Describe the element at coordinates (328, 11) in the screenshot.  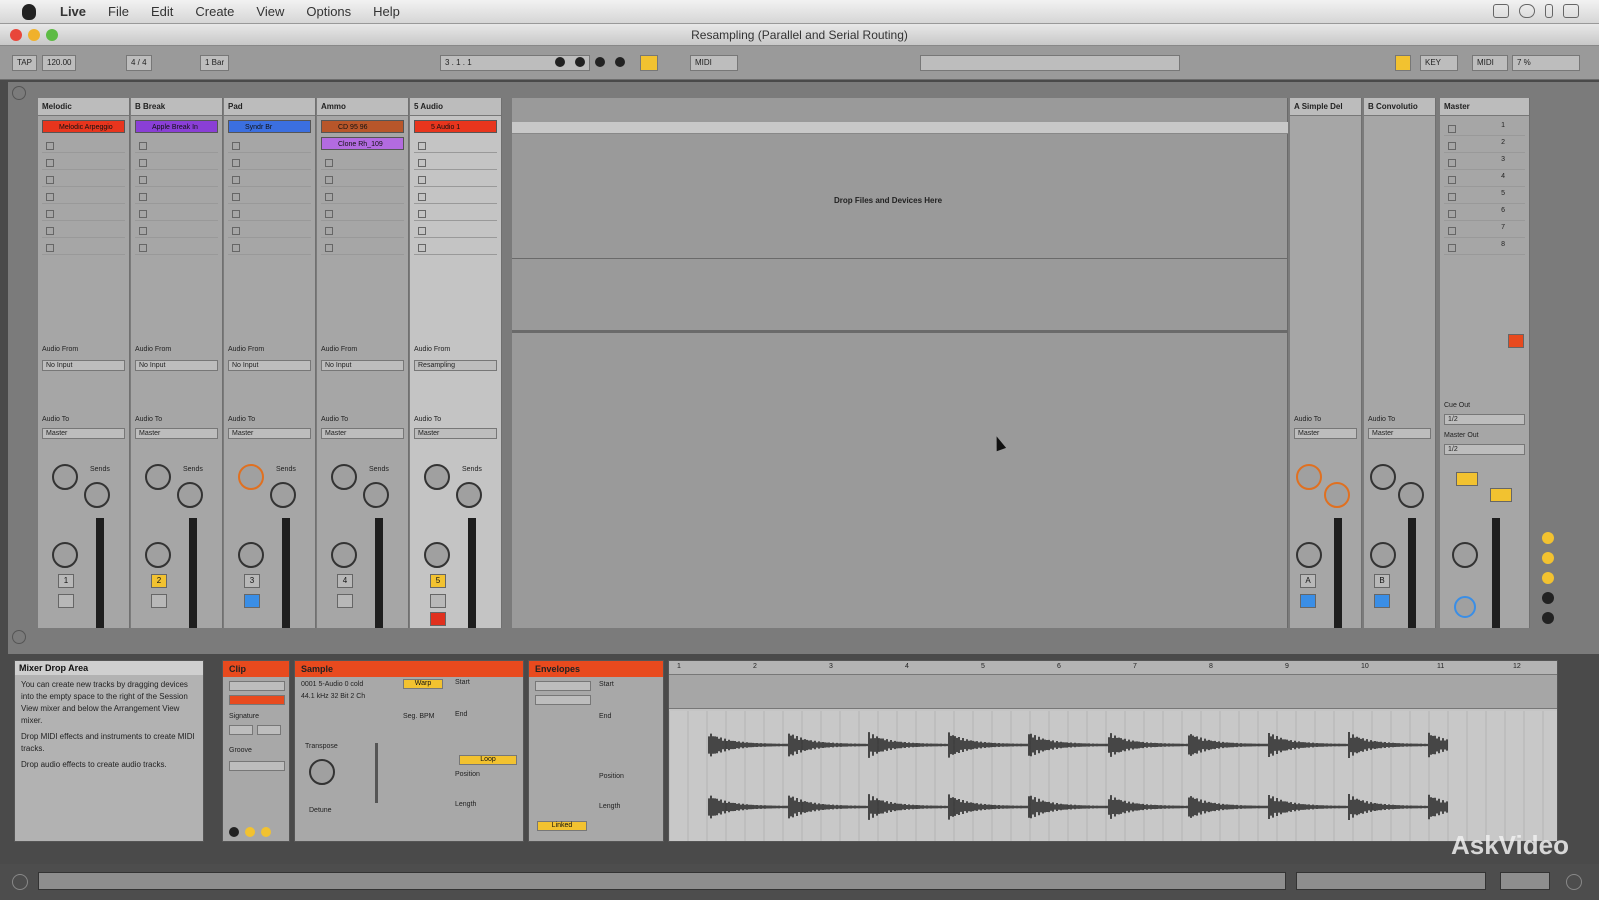
I see `menu-options: Options` at that location.